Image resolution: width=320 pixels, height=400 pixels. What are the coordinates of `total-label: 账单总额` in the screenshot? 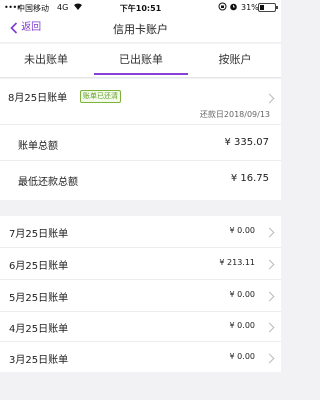 It's located at (38, 146).